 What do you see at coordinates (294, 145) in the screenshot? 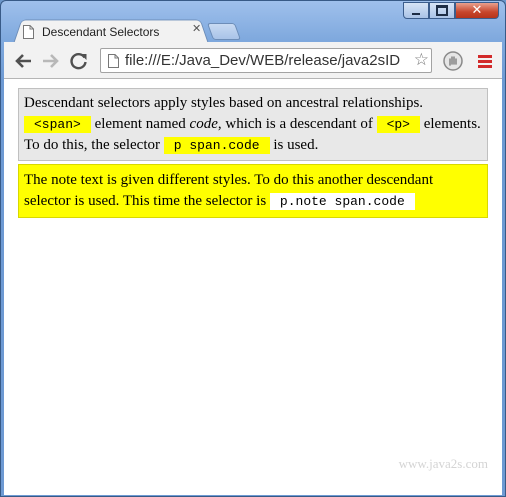
I see `p1-text-5: is used.` at bounding box center [294, 145].